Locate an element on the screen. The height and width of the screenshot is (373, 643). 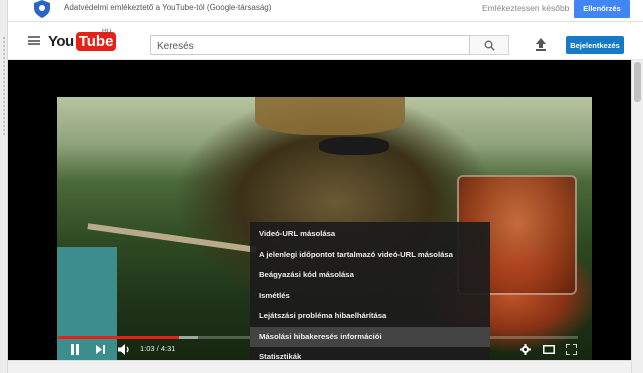
search-box is located at coordinates (310, 45).